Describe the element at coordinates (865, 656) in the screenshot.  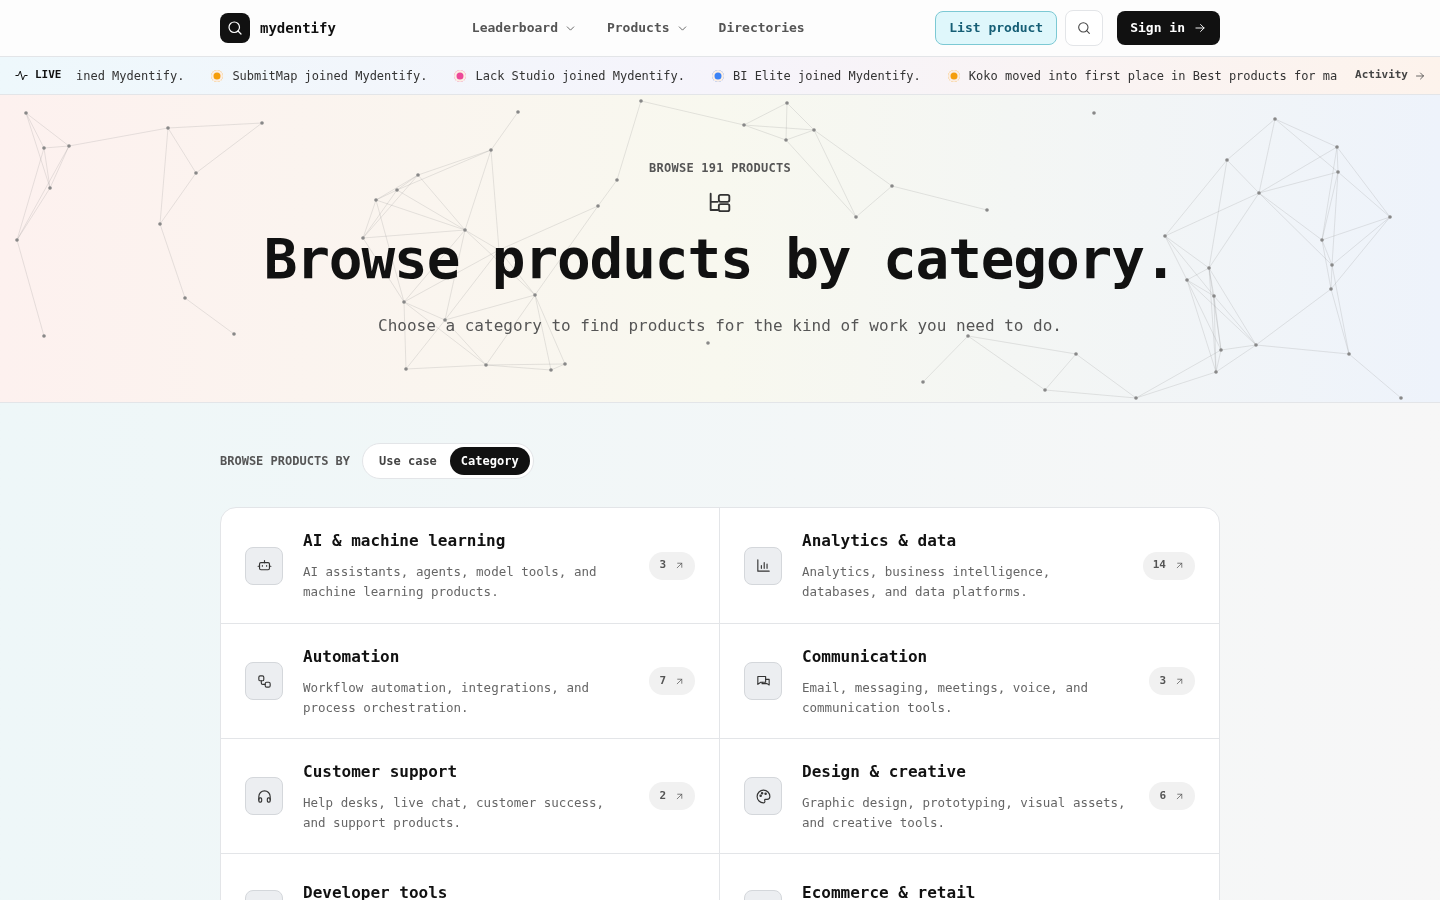
I see `category-title: Communication` at that location.